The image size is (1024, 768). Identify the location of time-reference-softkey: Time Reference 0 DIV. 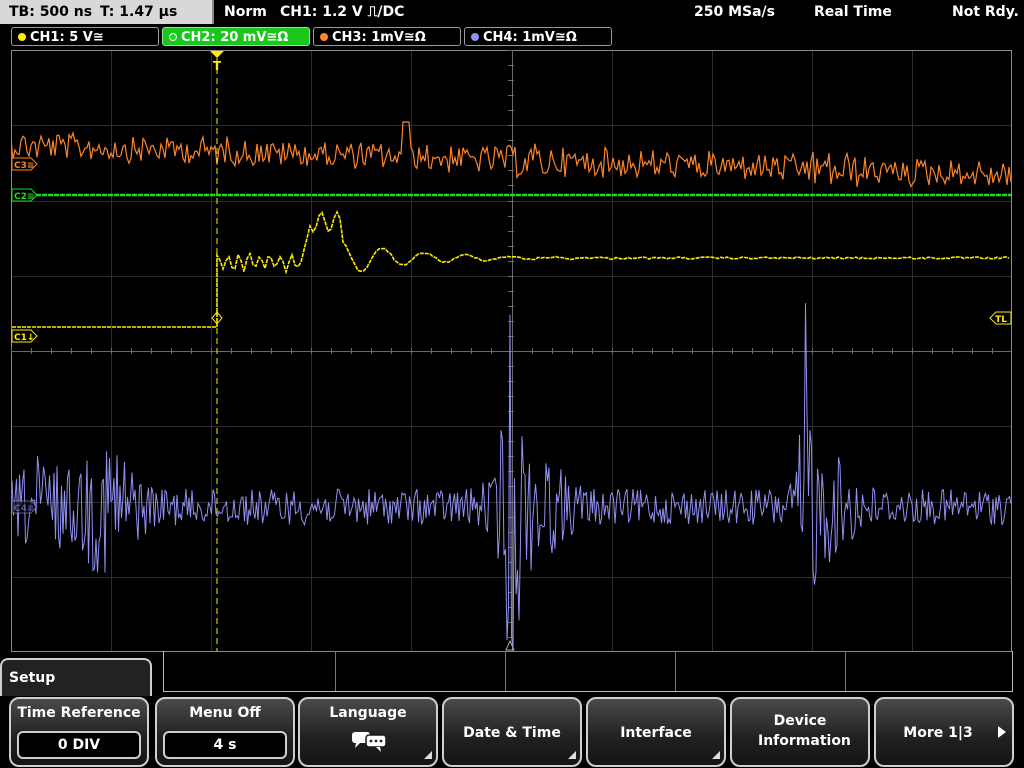
(79, 732).